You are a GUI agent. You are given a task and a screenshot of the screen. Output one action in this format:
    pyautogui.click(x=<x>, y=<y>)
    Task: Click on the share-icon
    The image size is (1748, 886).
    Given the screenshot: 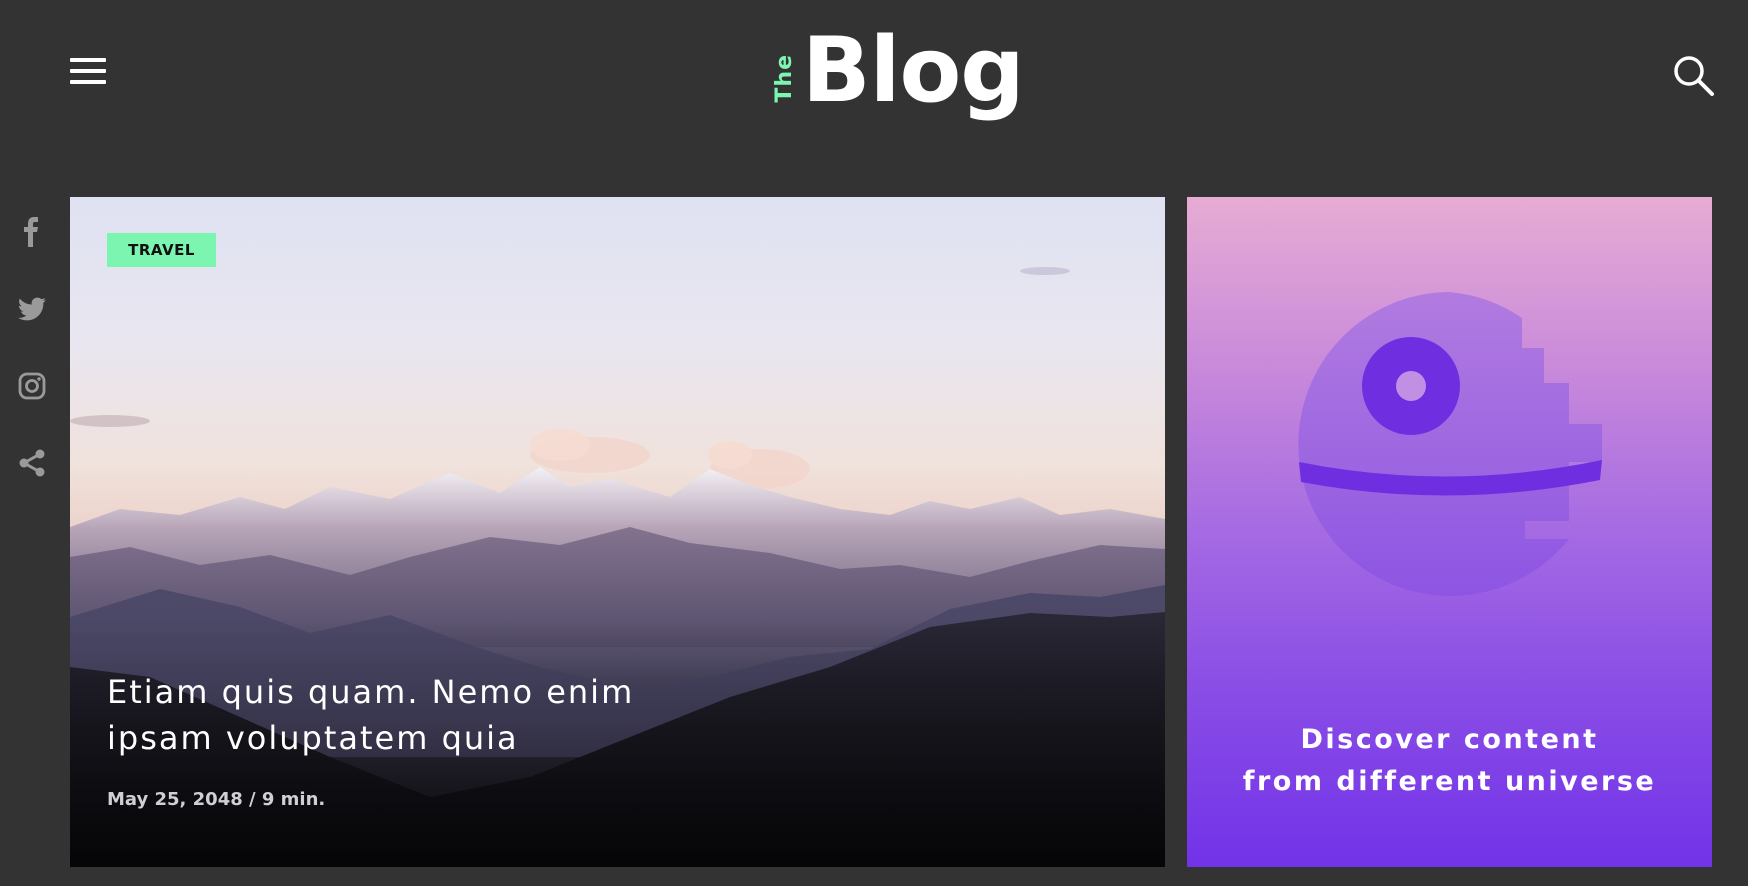 What is the action you would take?
    pyautogui.click(x=32, y=463)
    